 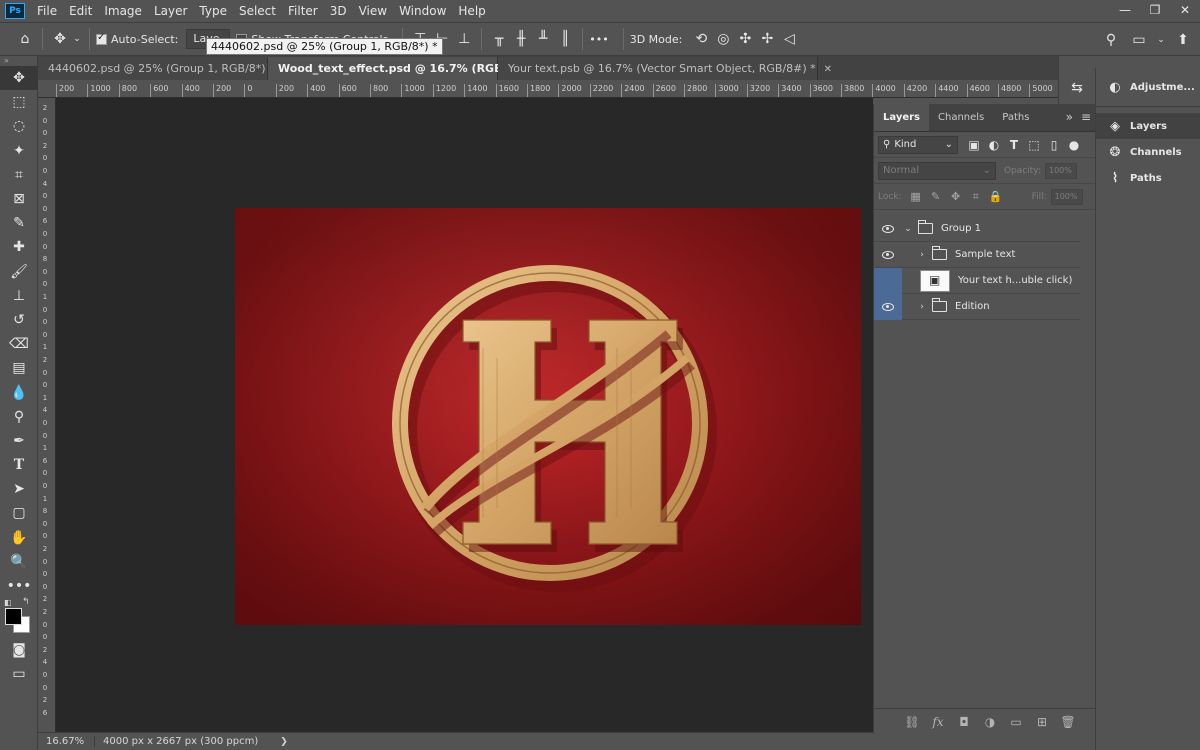 I want to click on lock-image-pixels-icon: ✎, so click(x=936, y=196).